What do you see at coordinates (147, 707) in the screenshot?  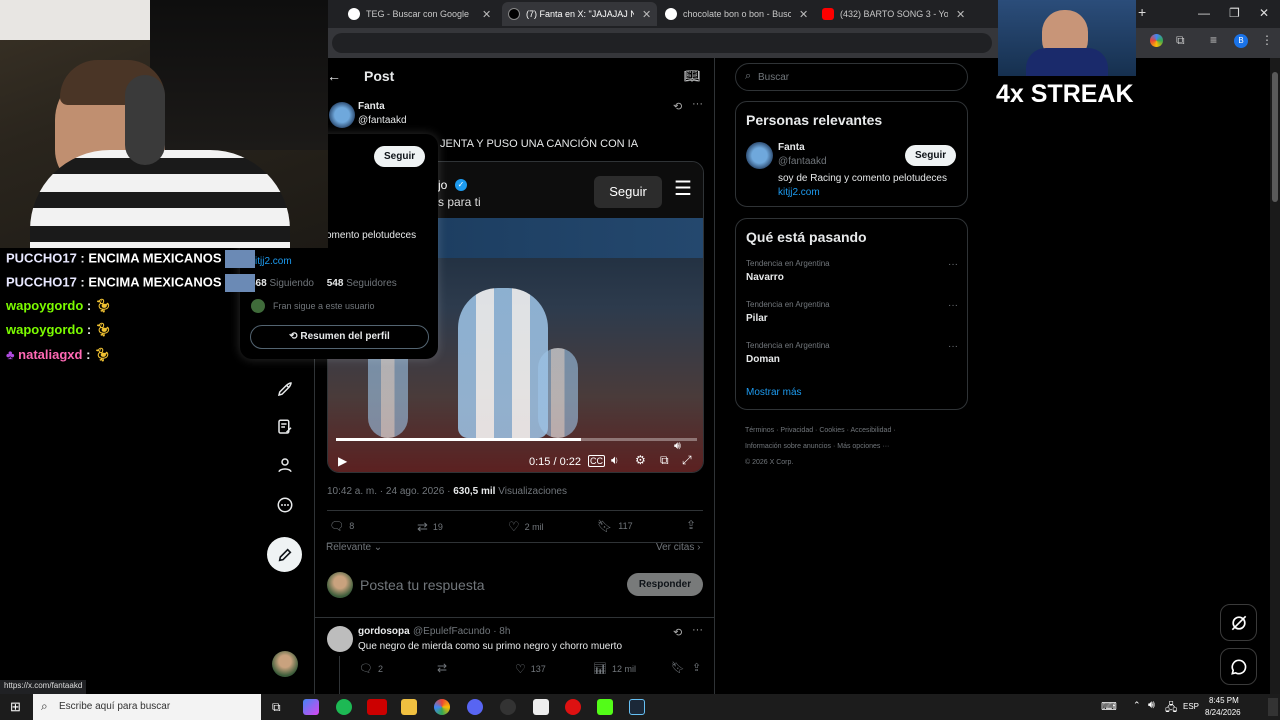 I see `taskbar-search: ⌕ Escribe aquí para buscar` at bounding box center [147, 707].